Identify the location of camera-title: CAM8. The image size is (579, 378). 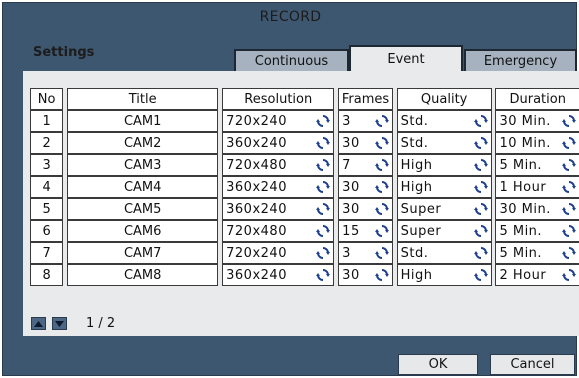
(142, 275).